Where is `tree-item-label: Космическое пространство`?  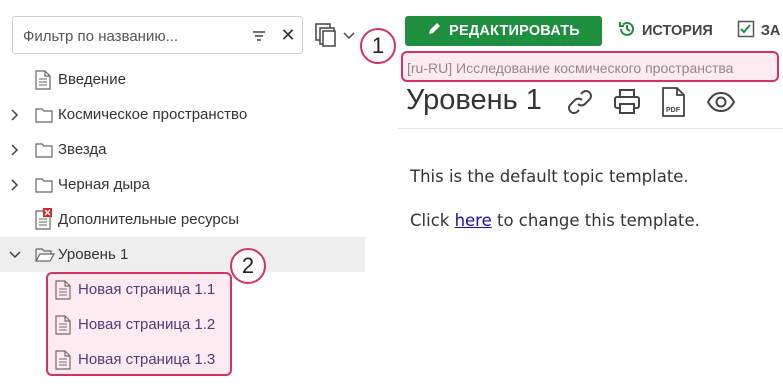
tree-item-label: Космическое пространство is located at coordinates (153, 114).